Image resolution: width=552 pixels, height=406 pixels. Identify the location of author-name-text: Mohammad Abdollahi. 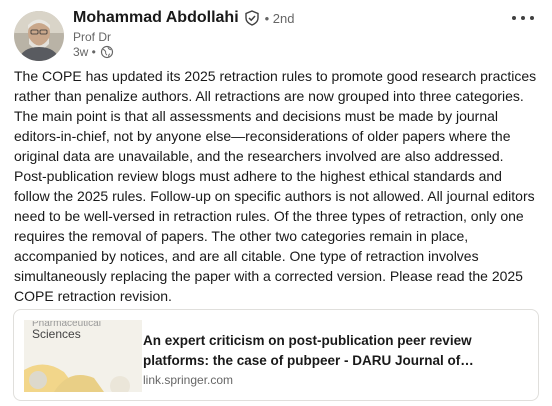
(156, 18).